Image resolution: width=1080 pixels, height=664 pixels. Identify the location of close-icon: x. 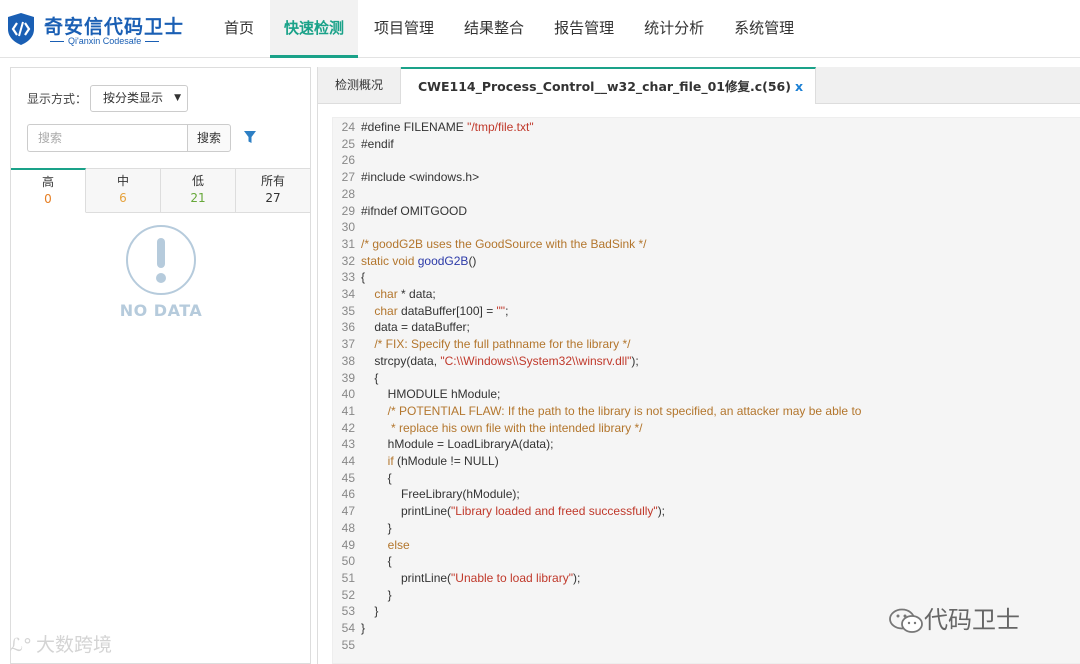
(799, 86).